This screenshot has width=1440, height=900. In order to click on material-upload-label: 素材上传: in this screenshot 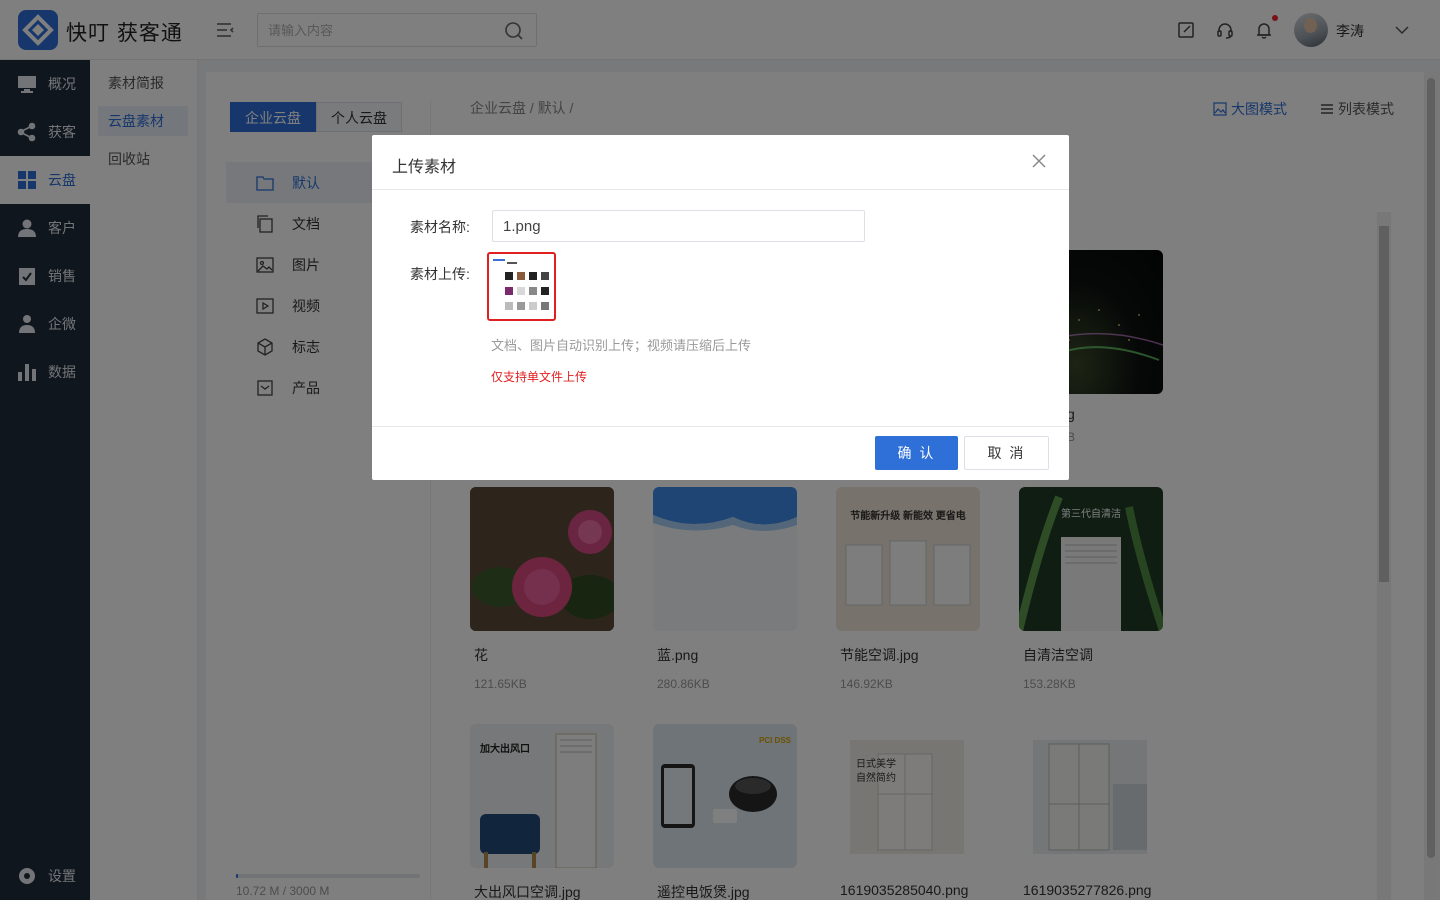, I will do `click(440, 274)`.